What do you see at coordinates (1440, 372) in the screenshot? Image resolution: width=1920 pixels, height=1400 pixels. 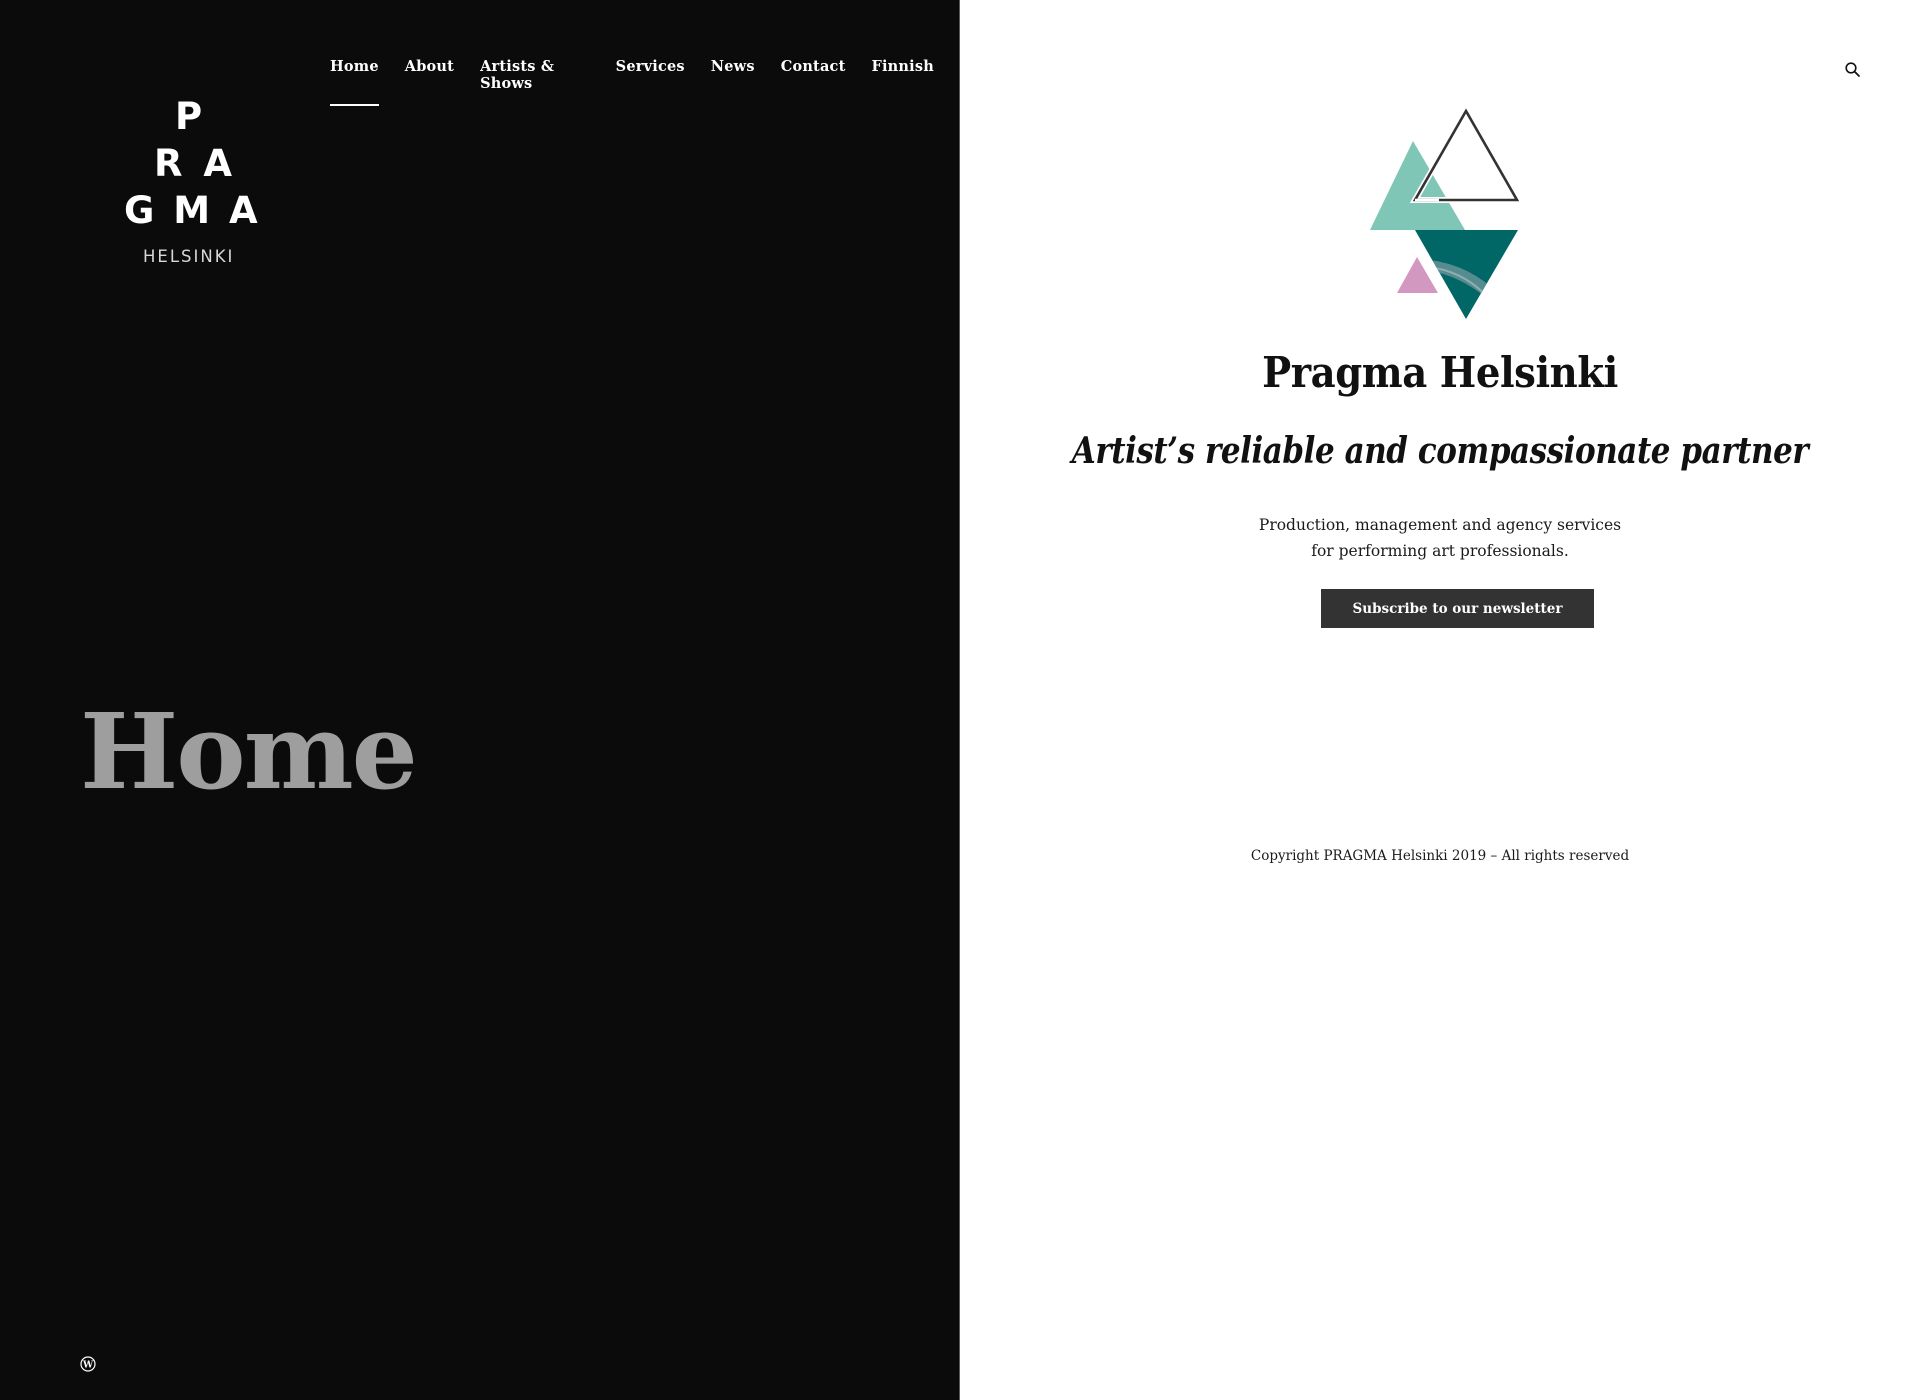 I see `site-title: Pragma Helsinki` at bounding box center [1440, 372].